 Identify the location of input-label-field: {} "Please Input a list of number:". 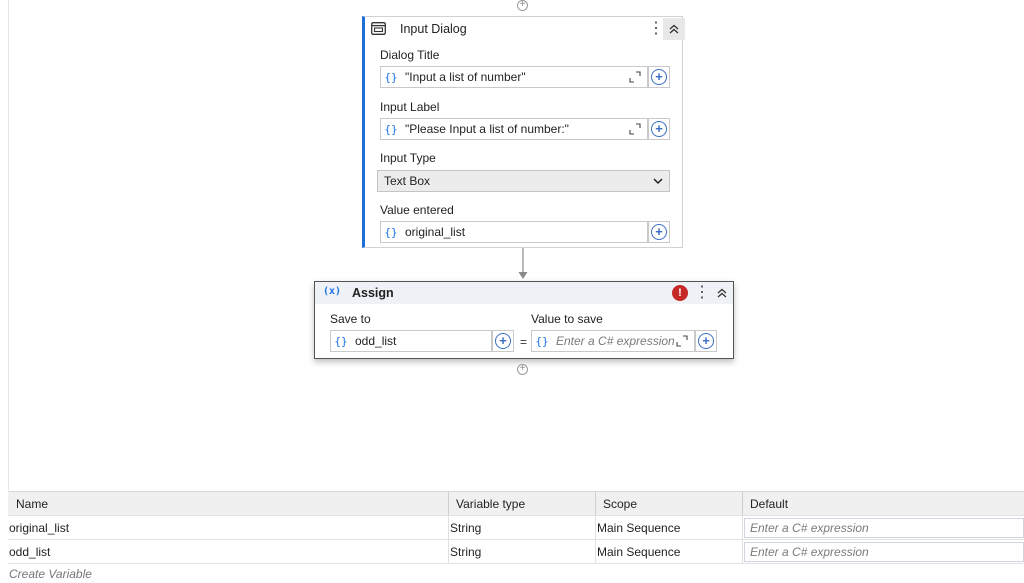
(514, 129).